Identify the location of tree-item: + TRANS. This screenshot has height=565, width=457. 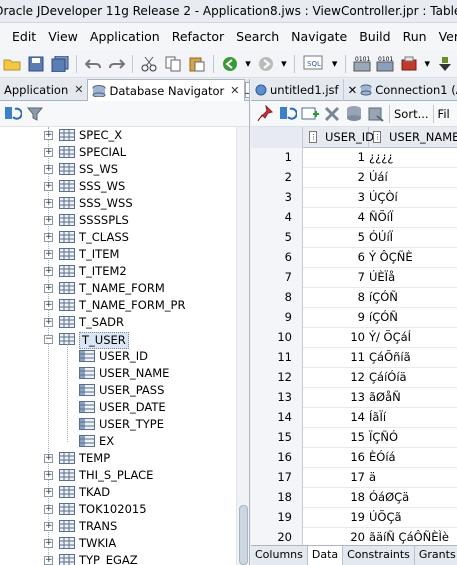
(118, 526).